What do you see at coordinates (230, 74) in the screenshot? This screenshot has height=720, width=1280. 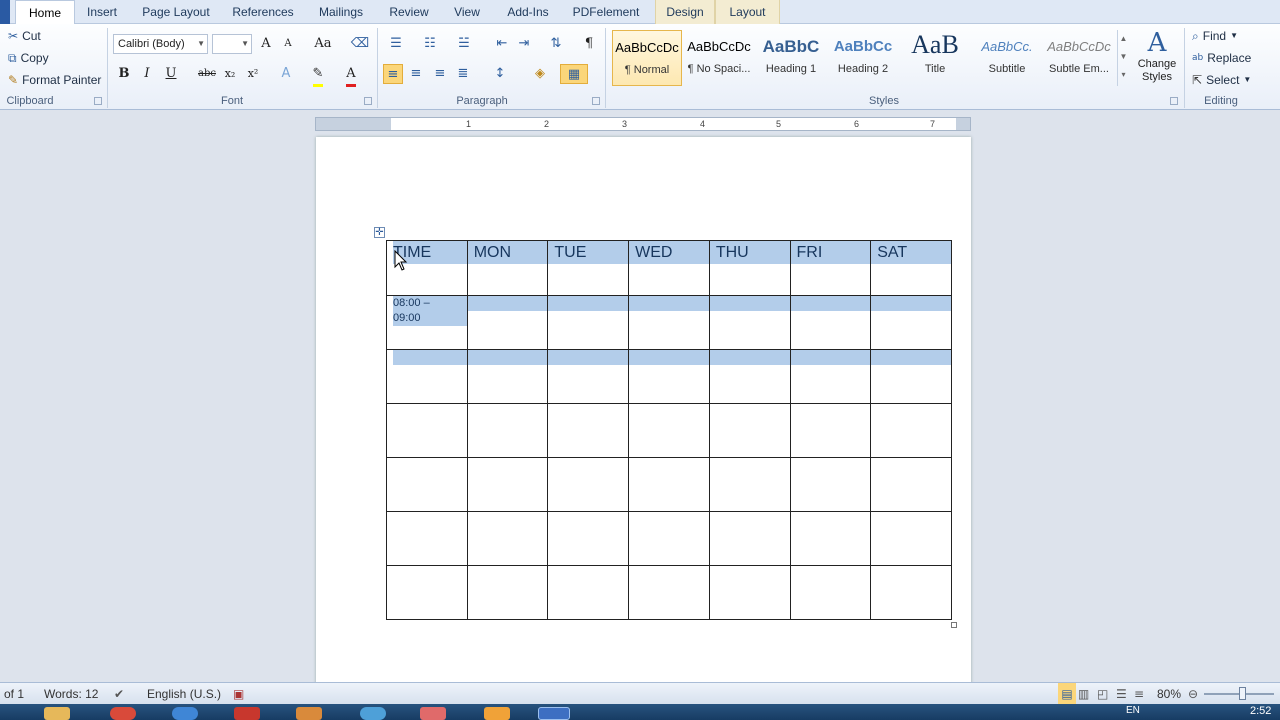 I see `subscript-button: x₂` at bounding box center [230, 74].